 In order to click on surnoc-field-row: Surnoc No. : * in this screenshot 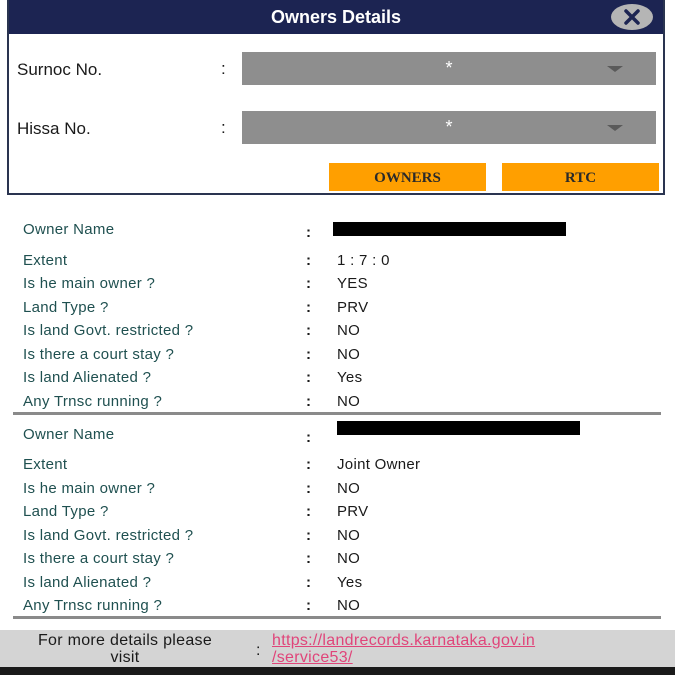, I will do `click(336, 69)`.